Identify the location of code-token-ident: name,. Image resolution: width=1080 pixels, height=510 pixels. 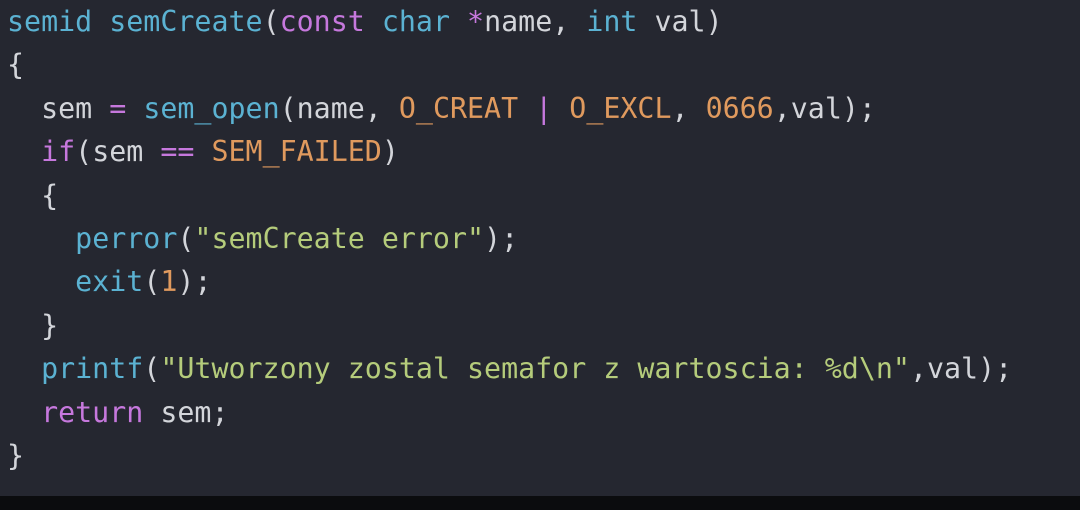
(535, 21).